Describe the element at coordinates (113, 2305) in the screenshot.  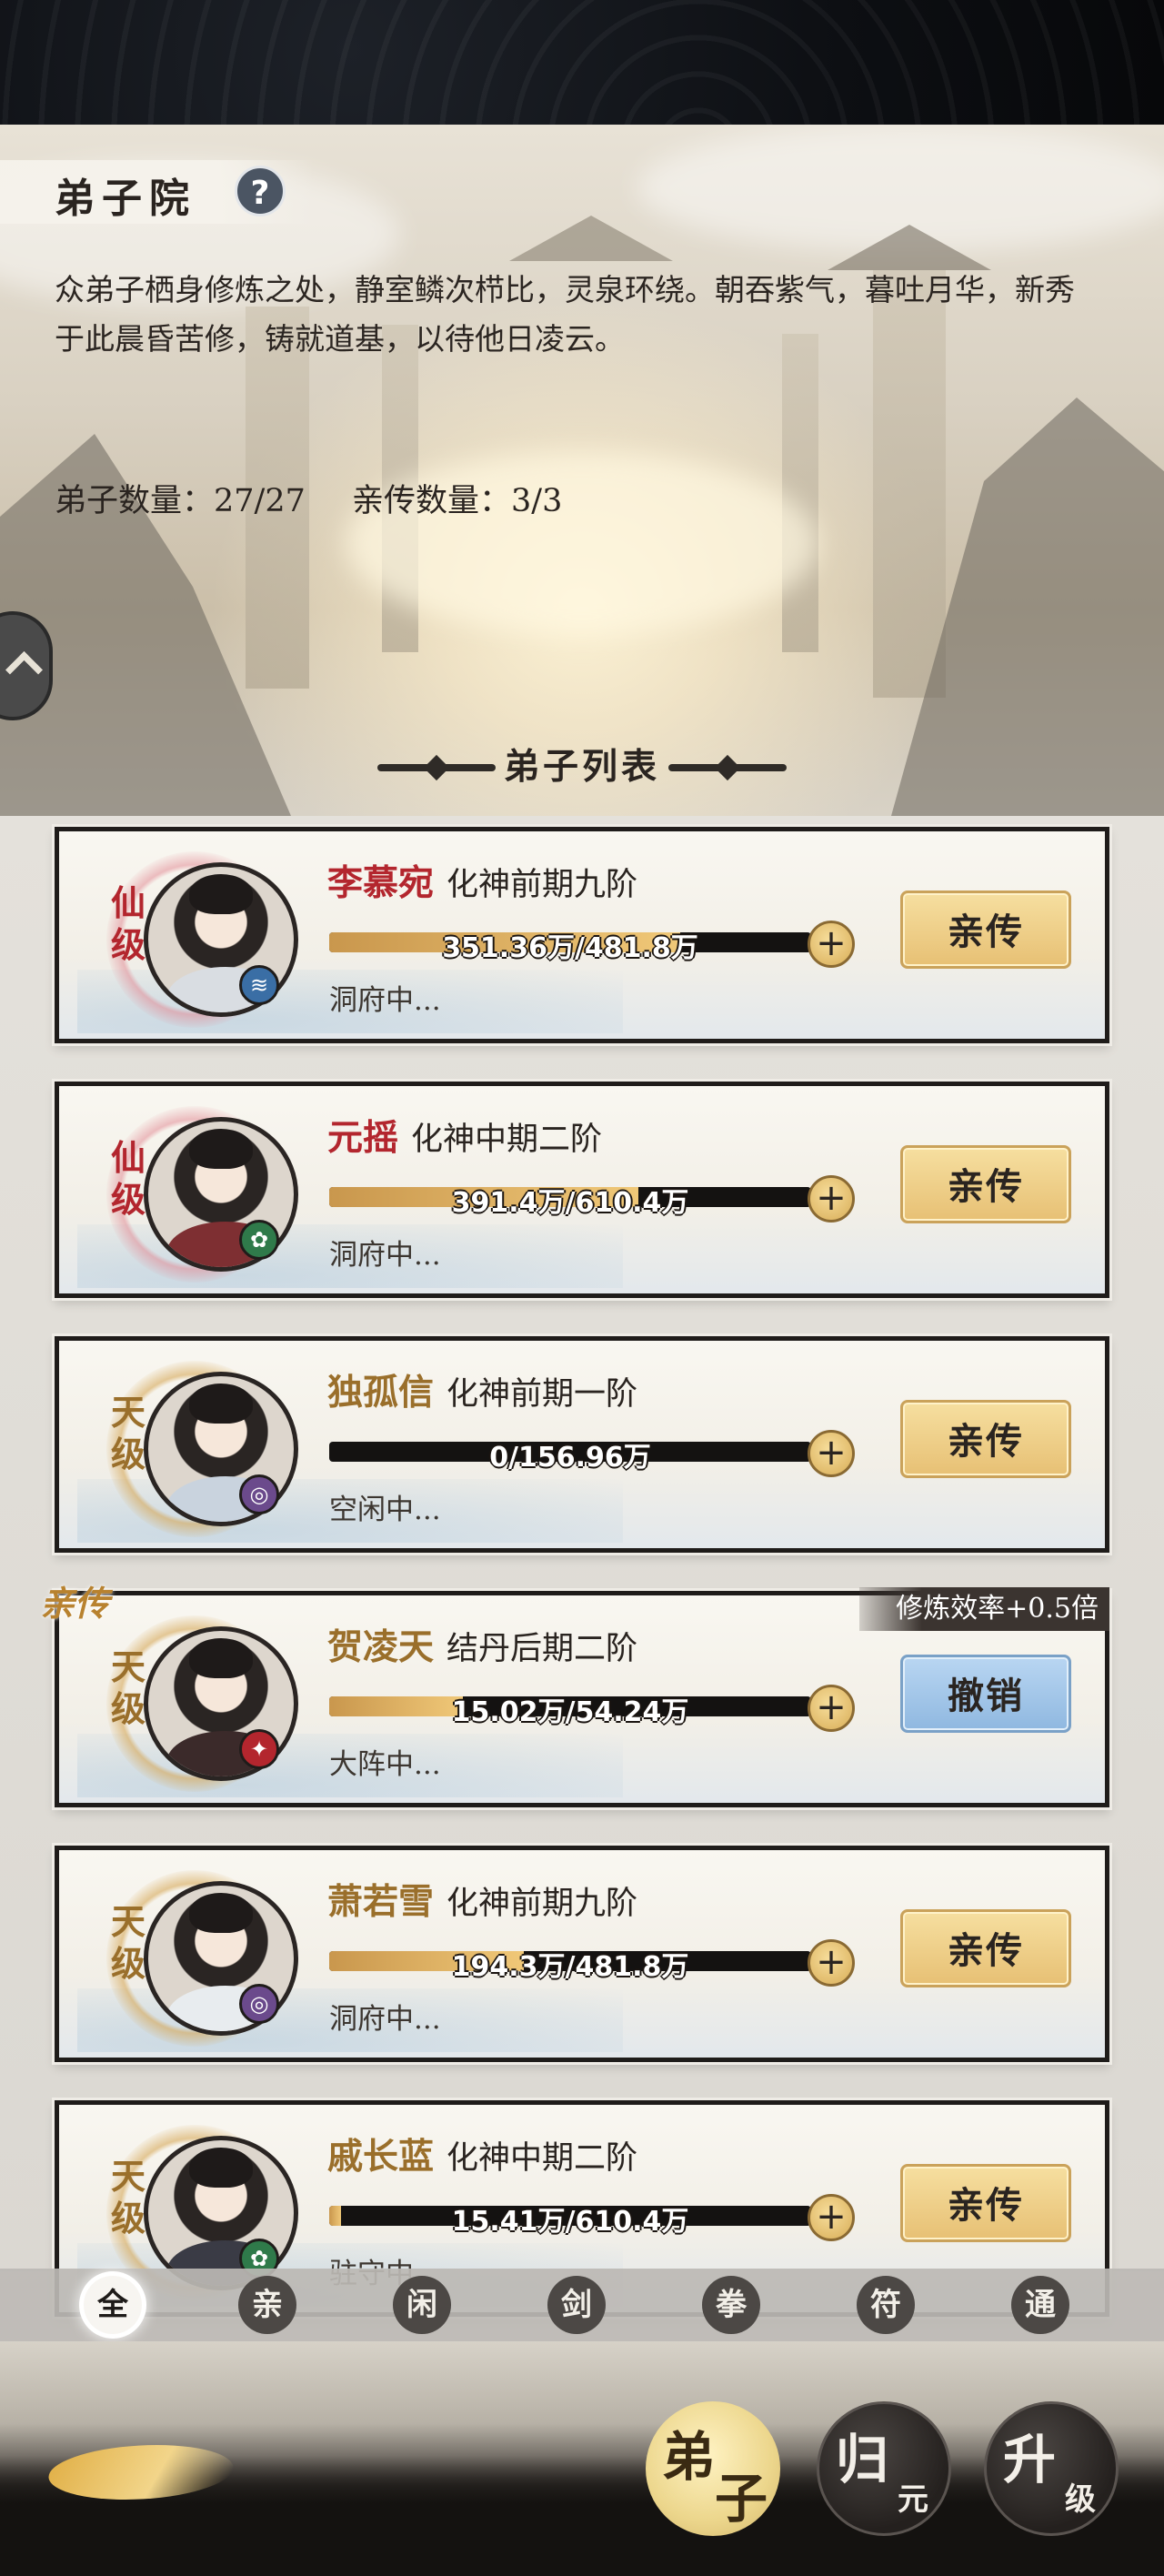
I see `filter-tab: 全` at that location.